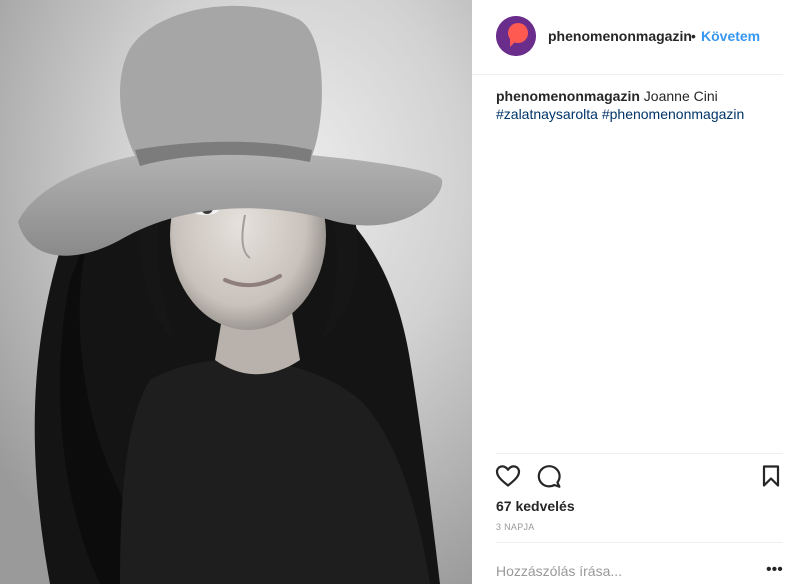  I want to click on post-header: phenomenonmagazin • Követem, so click(627, 37).